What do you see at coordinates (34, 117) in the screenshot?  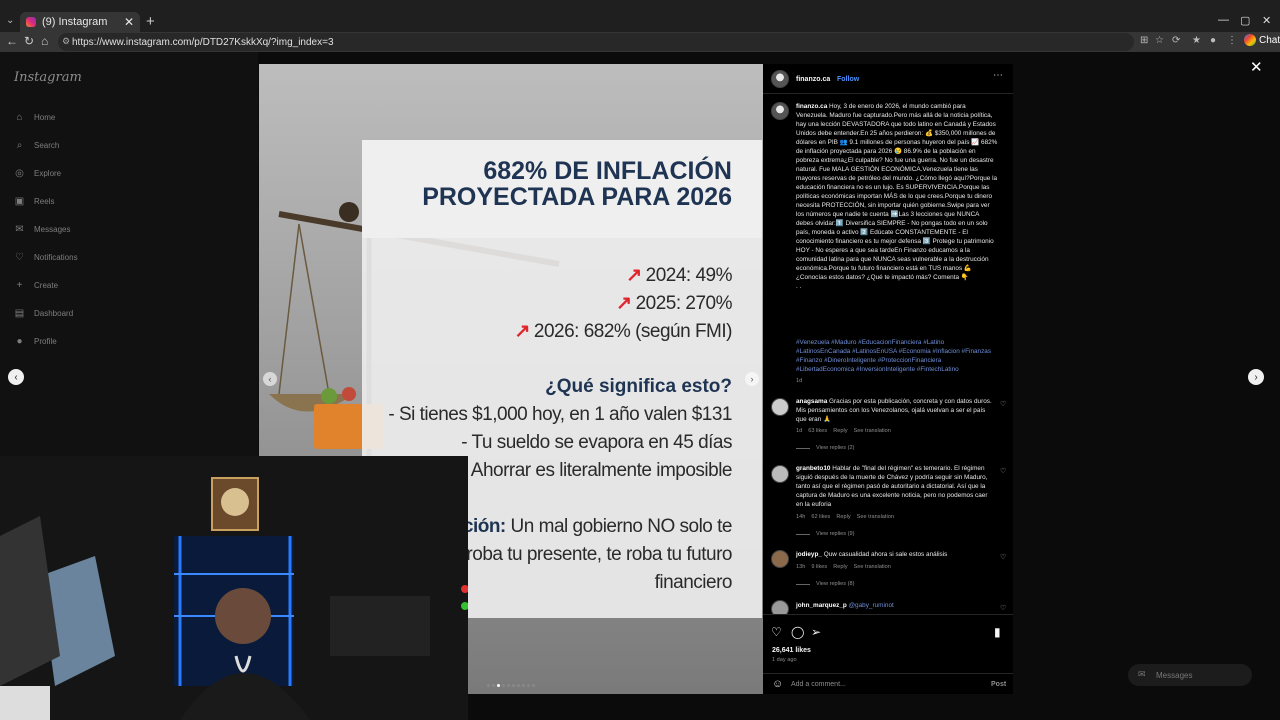 I see `sidebar-item-home: ⌂ Home` at bounding box center [34, 117].